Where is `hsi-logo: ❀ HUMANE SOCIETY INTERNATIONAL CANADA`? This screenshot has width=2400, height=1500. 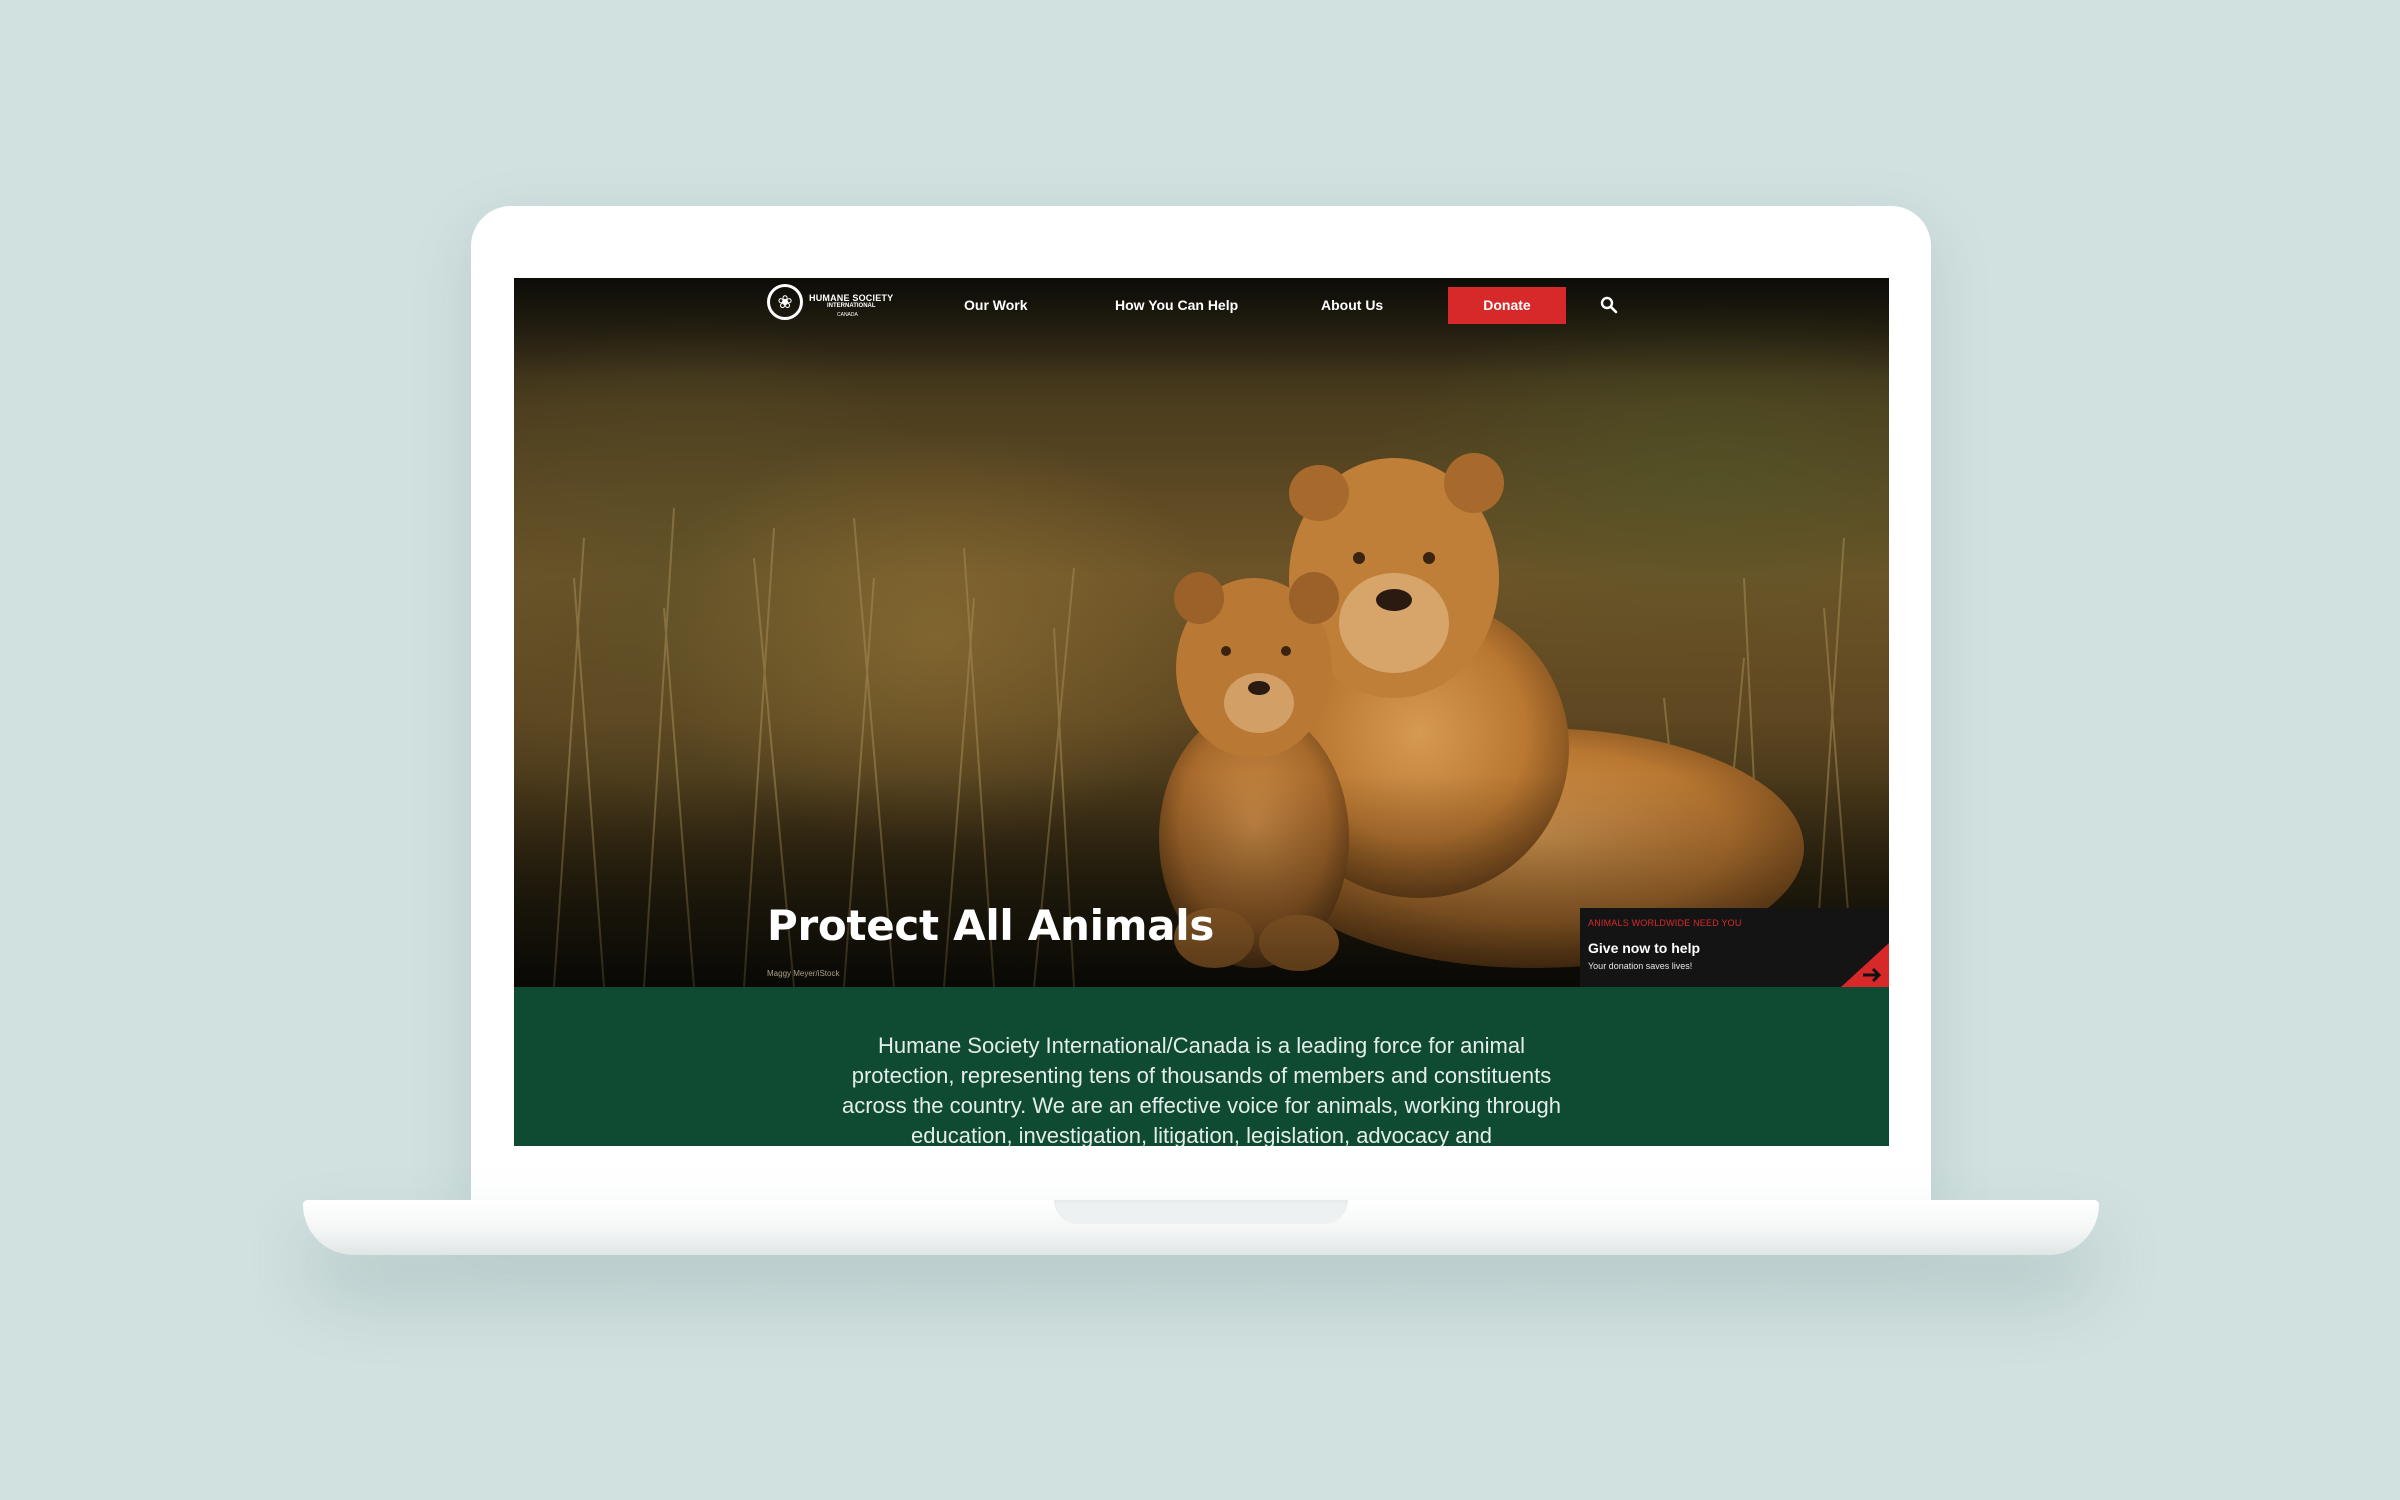 hsi-logo: ❀ HUMANE SOCIETY INTERNATIONAL CANADA is located at coordinates (832, 305).